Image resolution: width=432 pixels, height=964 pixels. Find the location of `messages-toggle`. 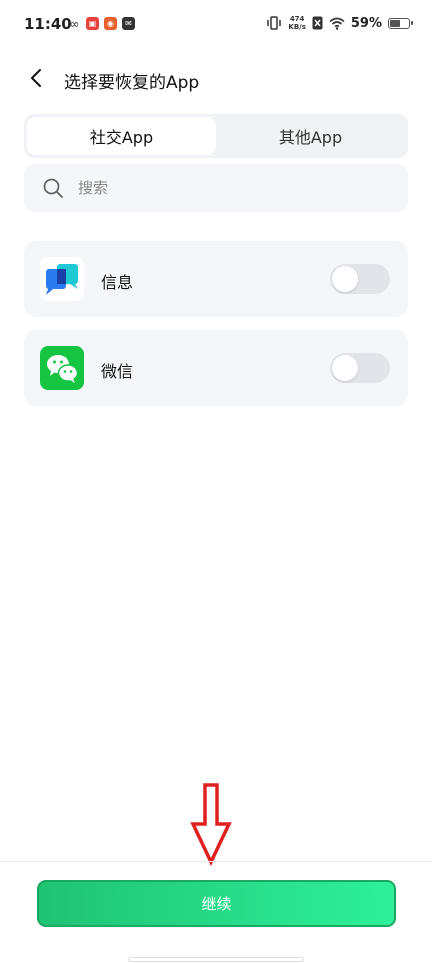

messages-toggle is located at coordinates (360, 279).